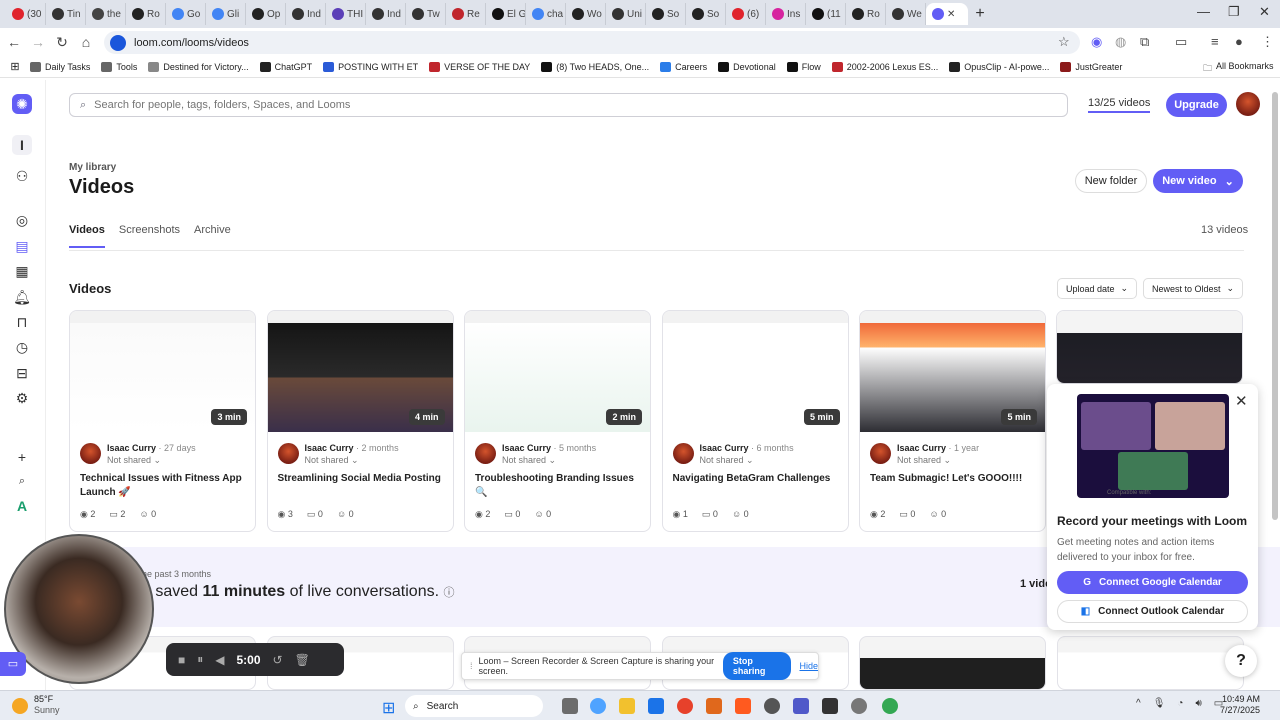  I want to click on site-info-icon, so click(118, 42).